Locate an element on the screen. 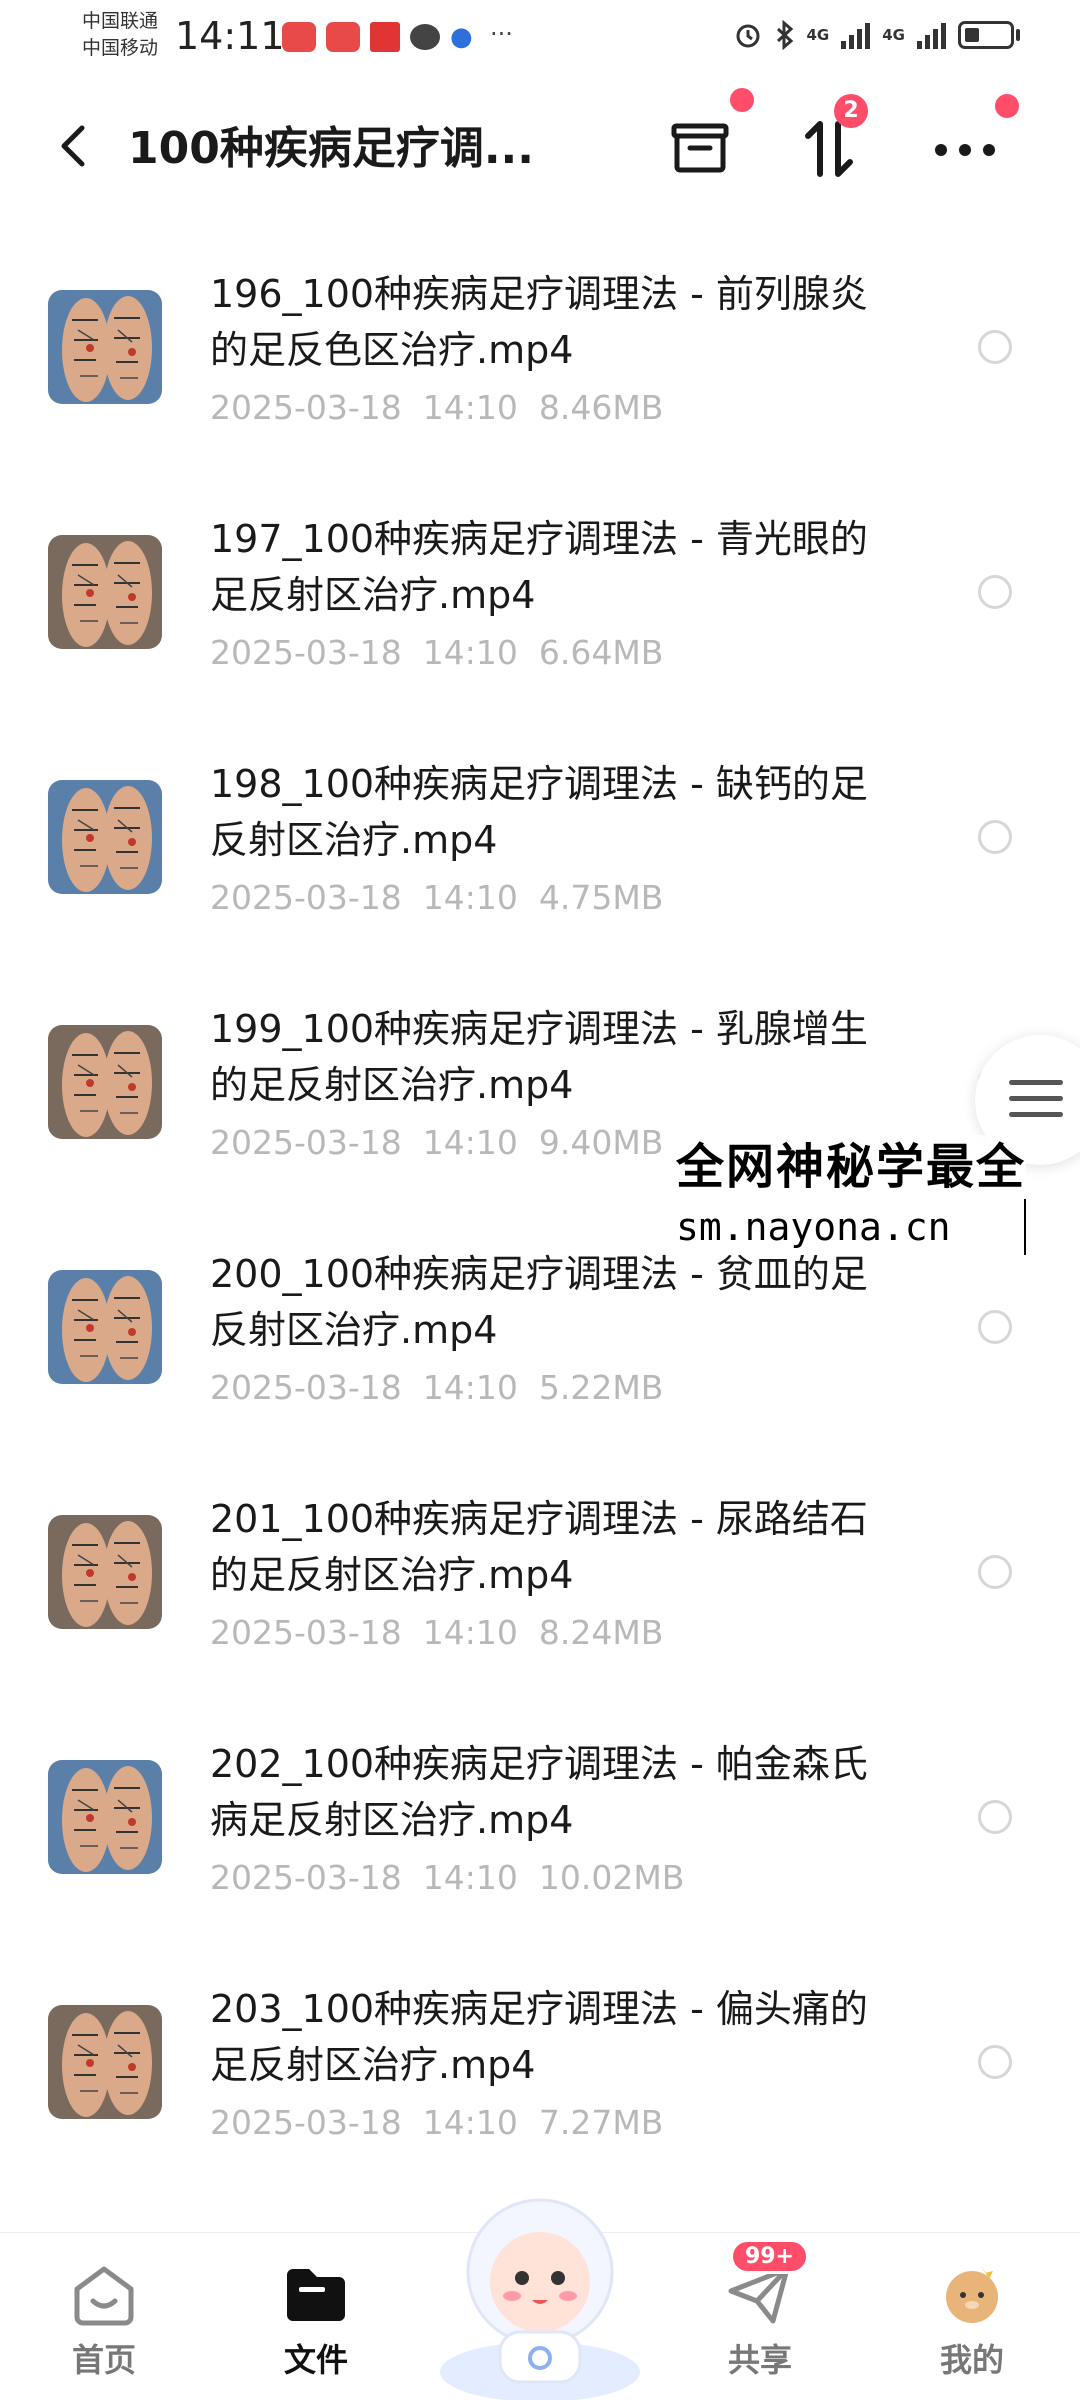 The height and width of the screenshot is (2400, 1080). chevron-left-icon is located at coordinates (73, 146).